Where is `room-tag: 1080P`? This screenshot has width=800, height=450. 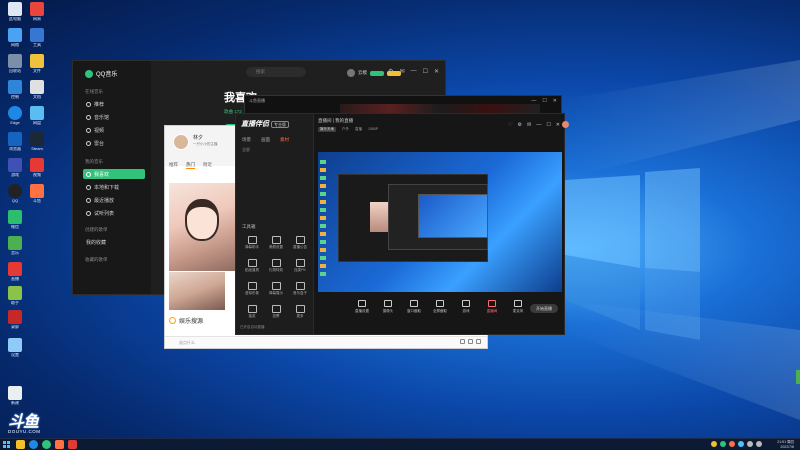
room-tag: 1080P is located at coordinates (373, 129).